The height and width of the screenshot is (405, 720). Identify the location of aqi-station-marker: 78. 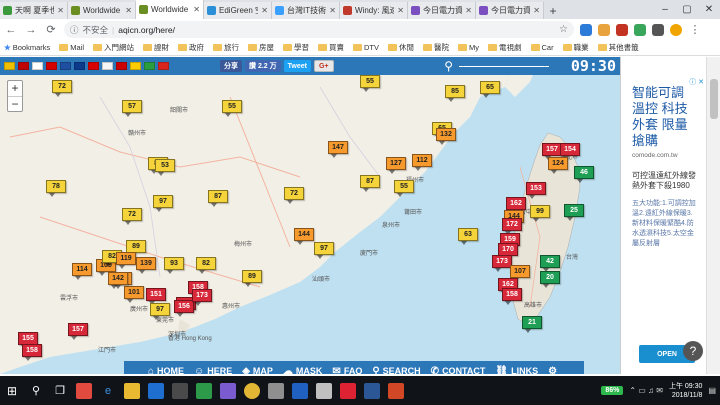
(56, 188).